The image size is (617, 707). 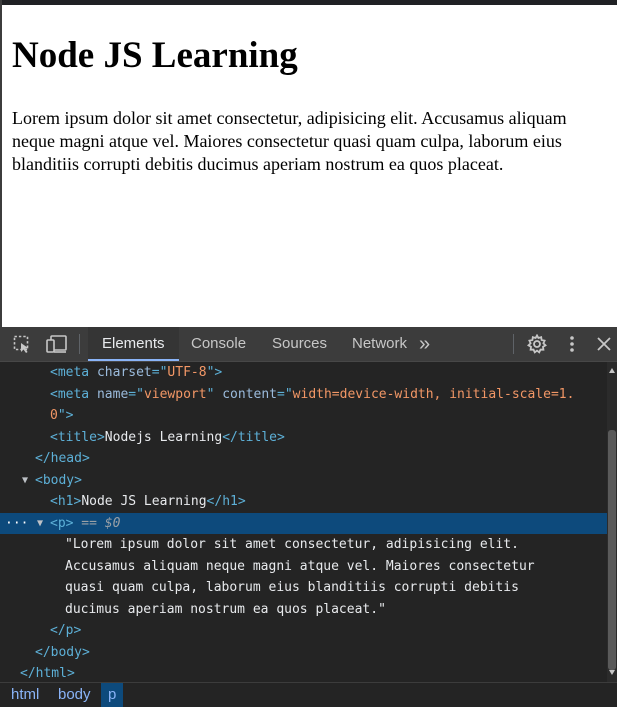 I want to click on dom-node-title: <title>Nodejs Learning</title>, so click(x=303, y=438).